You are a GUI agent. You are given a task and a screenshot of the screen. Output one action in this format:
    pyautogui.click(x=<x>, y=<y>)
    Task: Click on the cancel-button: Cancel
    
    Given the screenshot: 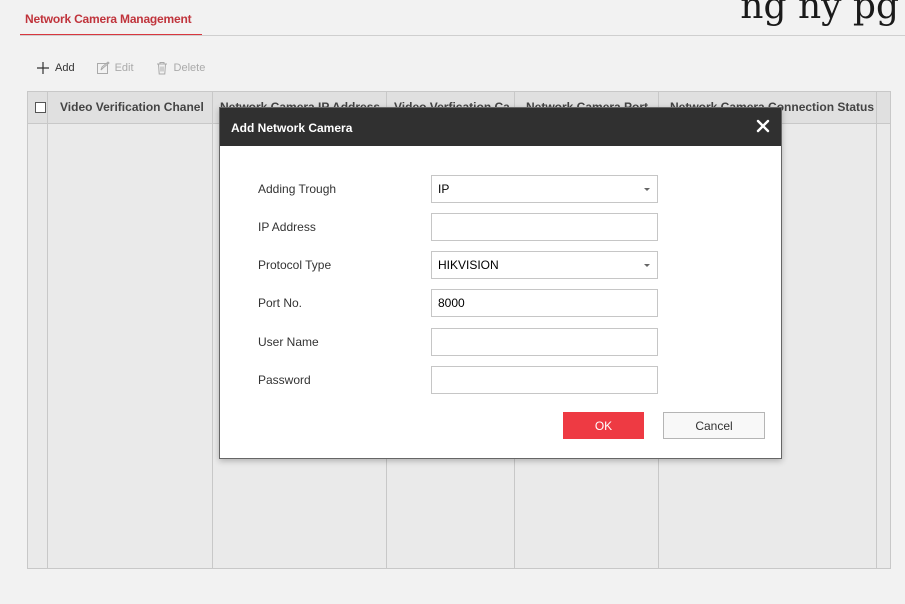 What is the action you would take?
    pyautogui.click(x=714, y=425)
    